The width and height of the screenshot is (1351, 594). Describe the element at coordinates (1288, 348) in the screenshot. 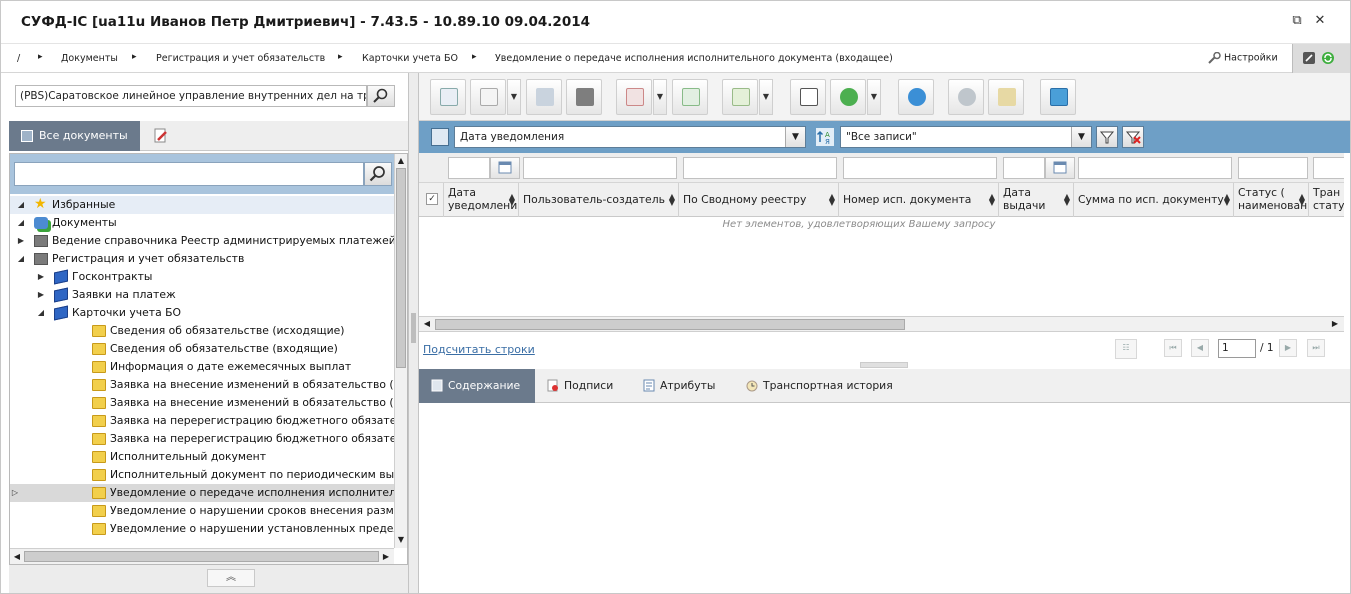

I see `next-page-icon: ▶` at that location.